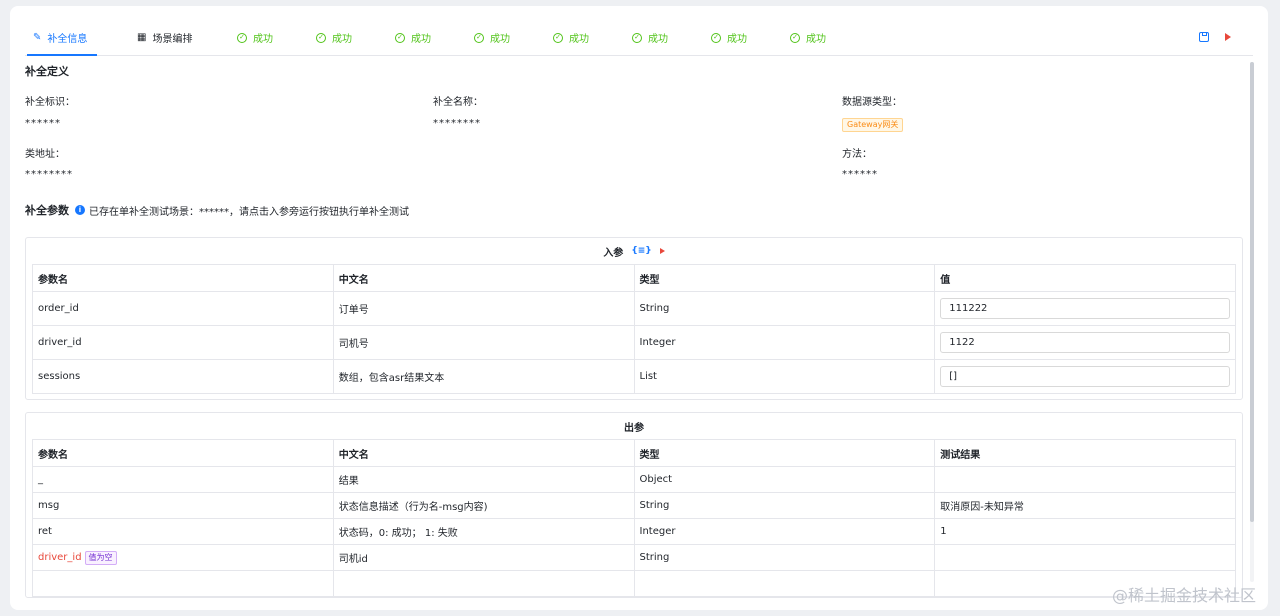 This screenshot has width=1280, height=616. I want to click on param-cn: 司机号, so click(483, 342).